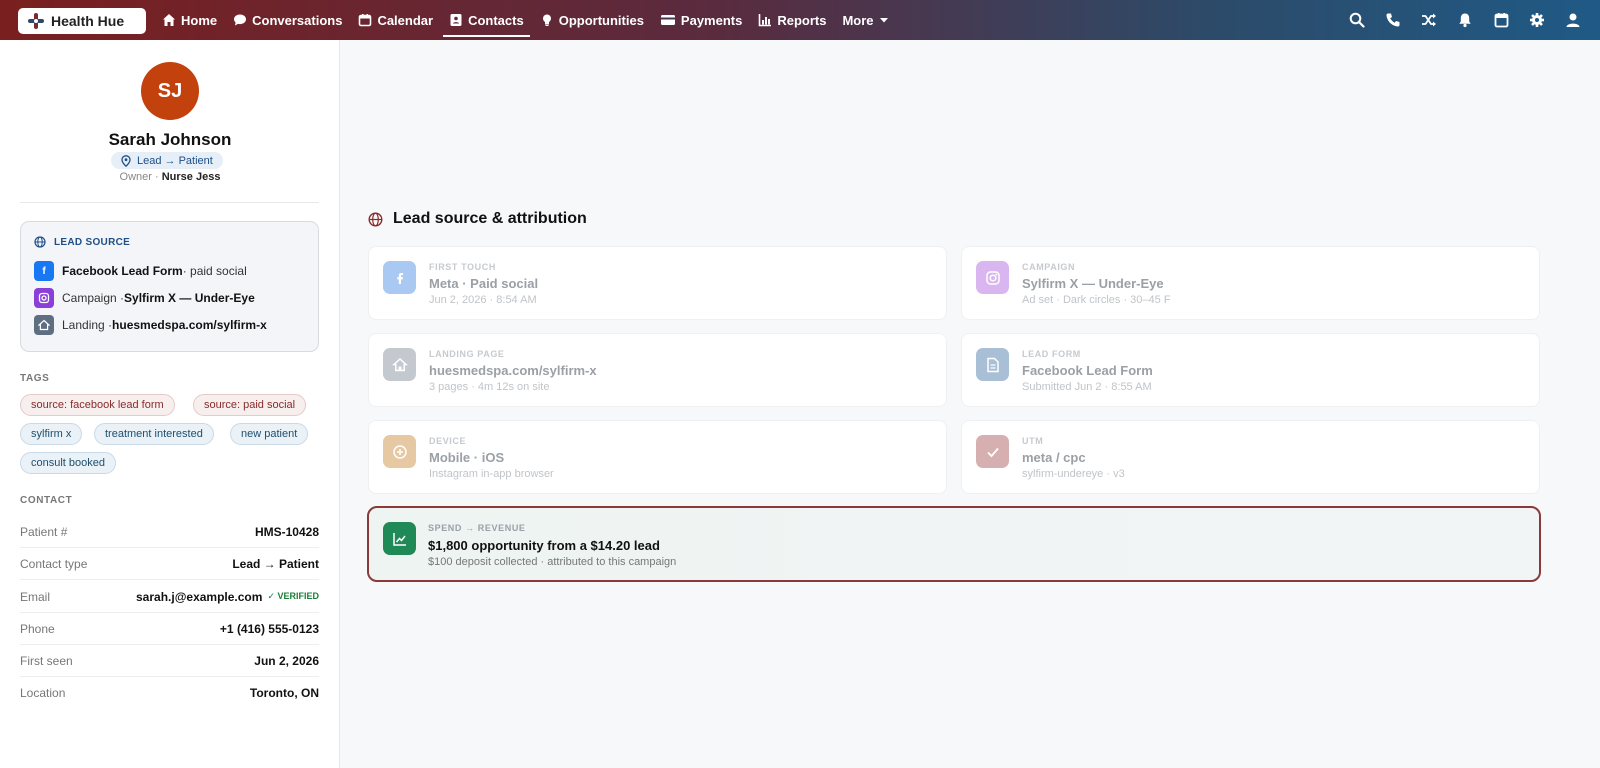 This screenshot has height=768, width=1600. Describe the element at coordinates (144, 298) in the screenshot. I see `lead-campaign-row: Campaign · Sylfirm X — Under-Eye` at that location.